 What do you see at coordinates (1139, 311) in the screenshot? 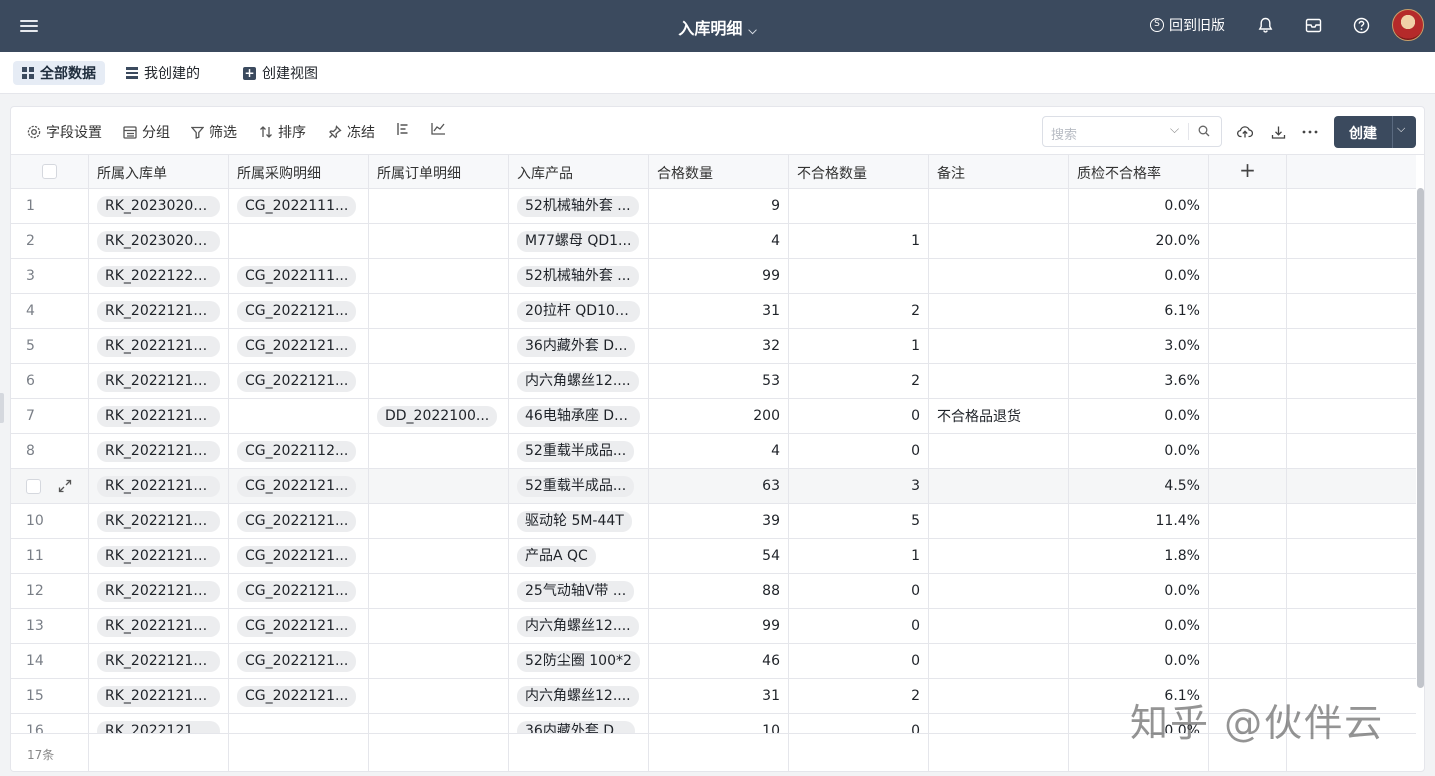
I see `cell-rate: 6.1%` at bounding box center [1139, 311].